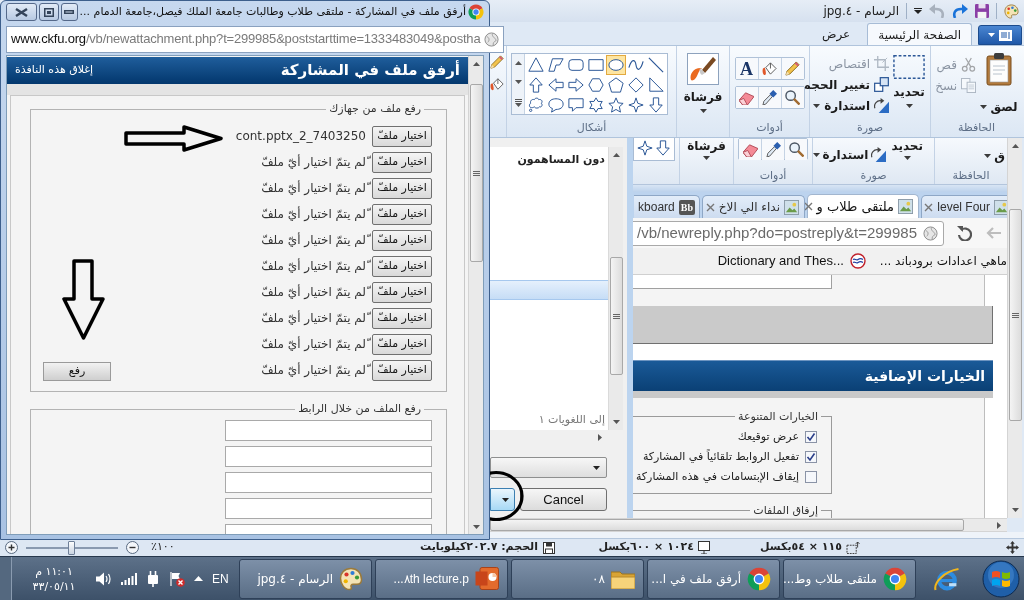 The height and width of the screenshot is (600, 1024). What do you see at coordinates (104, 578) in the screenshot?
I see `speaker-icon` at bounding box center [104, 578].